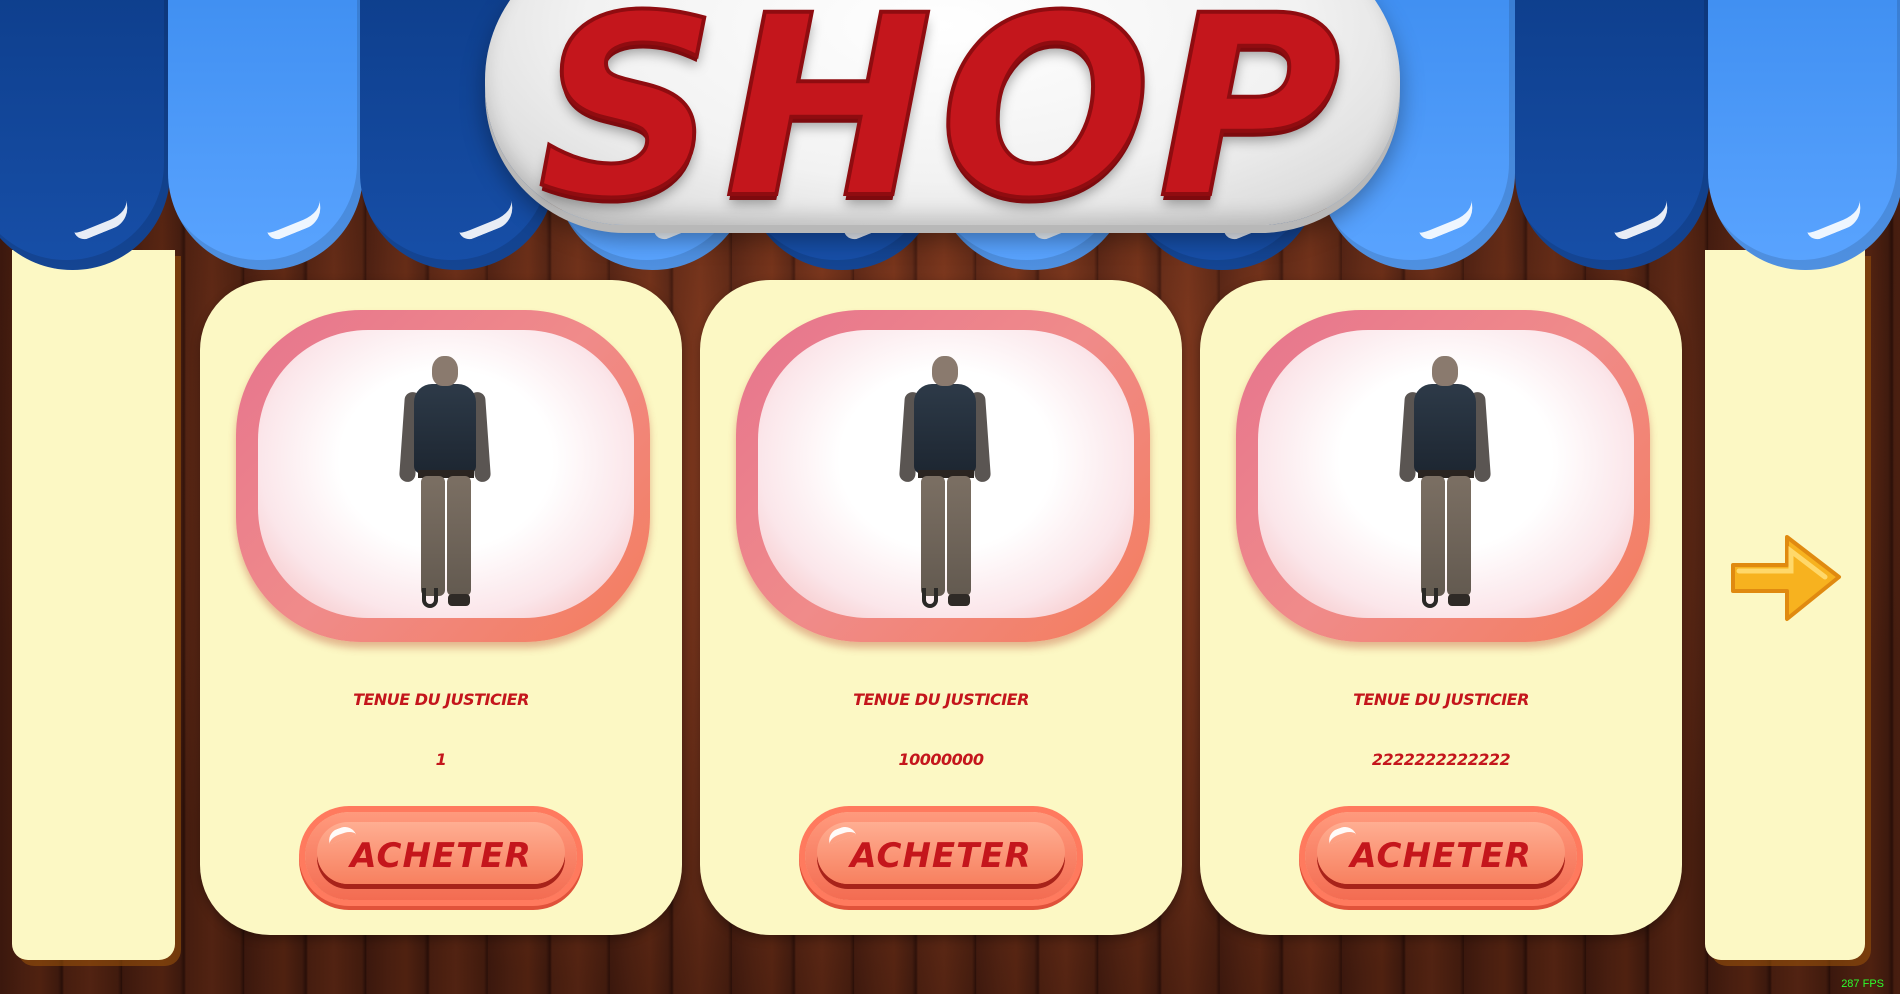  Describe the element at coordinates (93, 605) in the screenshot. I see `left-side-panel` at that location.